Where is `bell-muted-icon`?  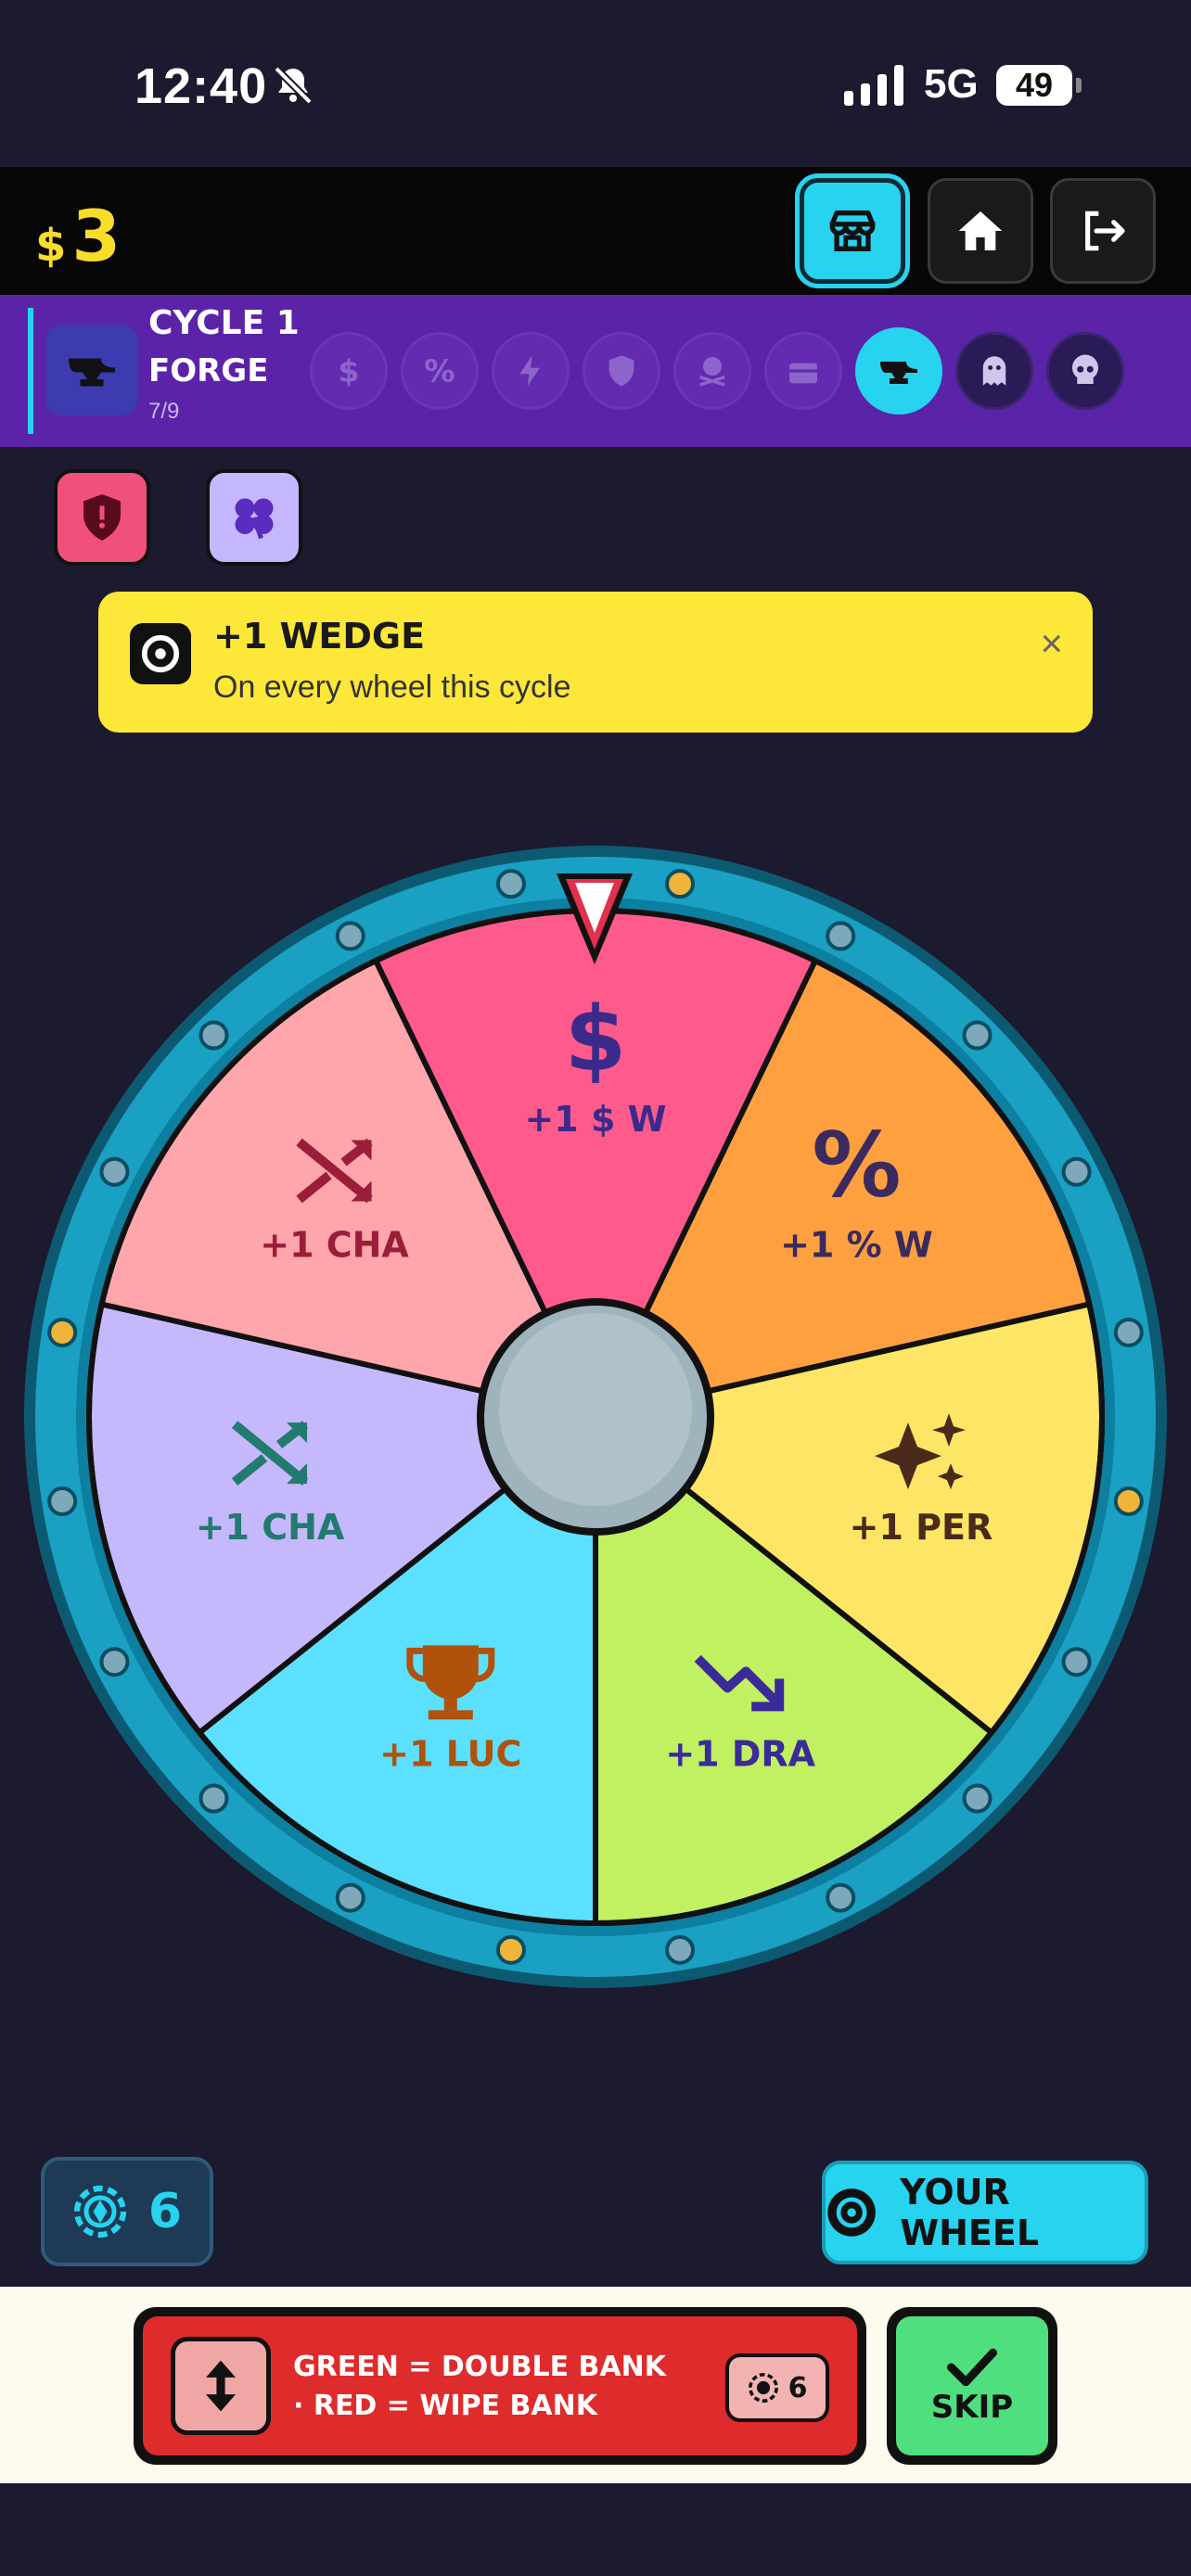
bell-muted-icon is located at coordinates (293, 85).